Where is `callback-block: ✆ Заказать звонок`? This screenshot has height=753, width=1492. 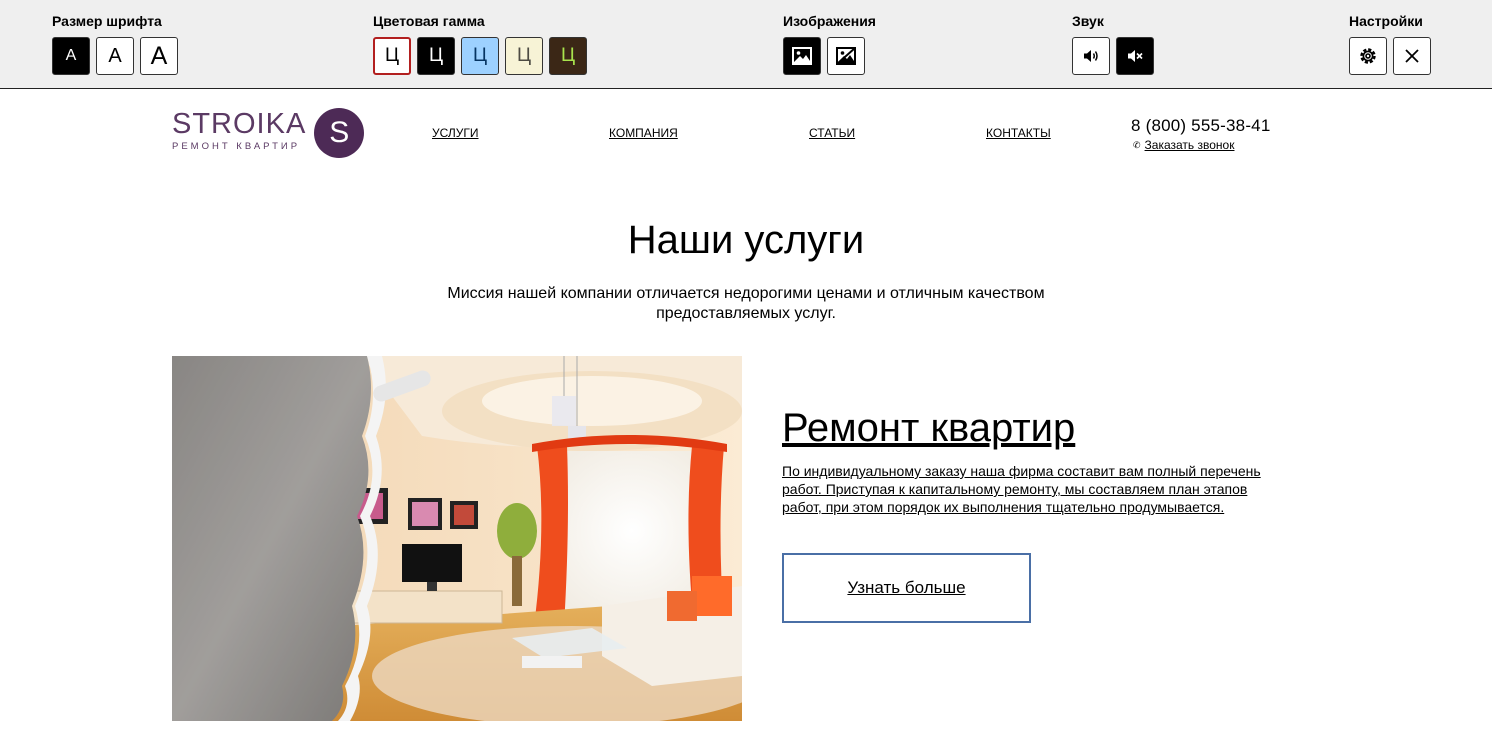
callback-block: ✆ Заказать звонок is located at coordinates (1183, 145).